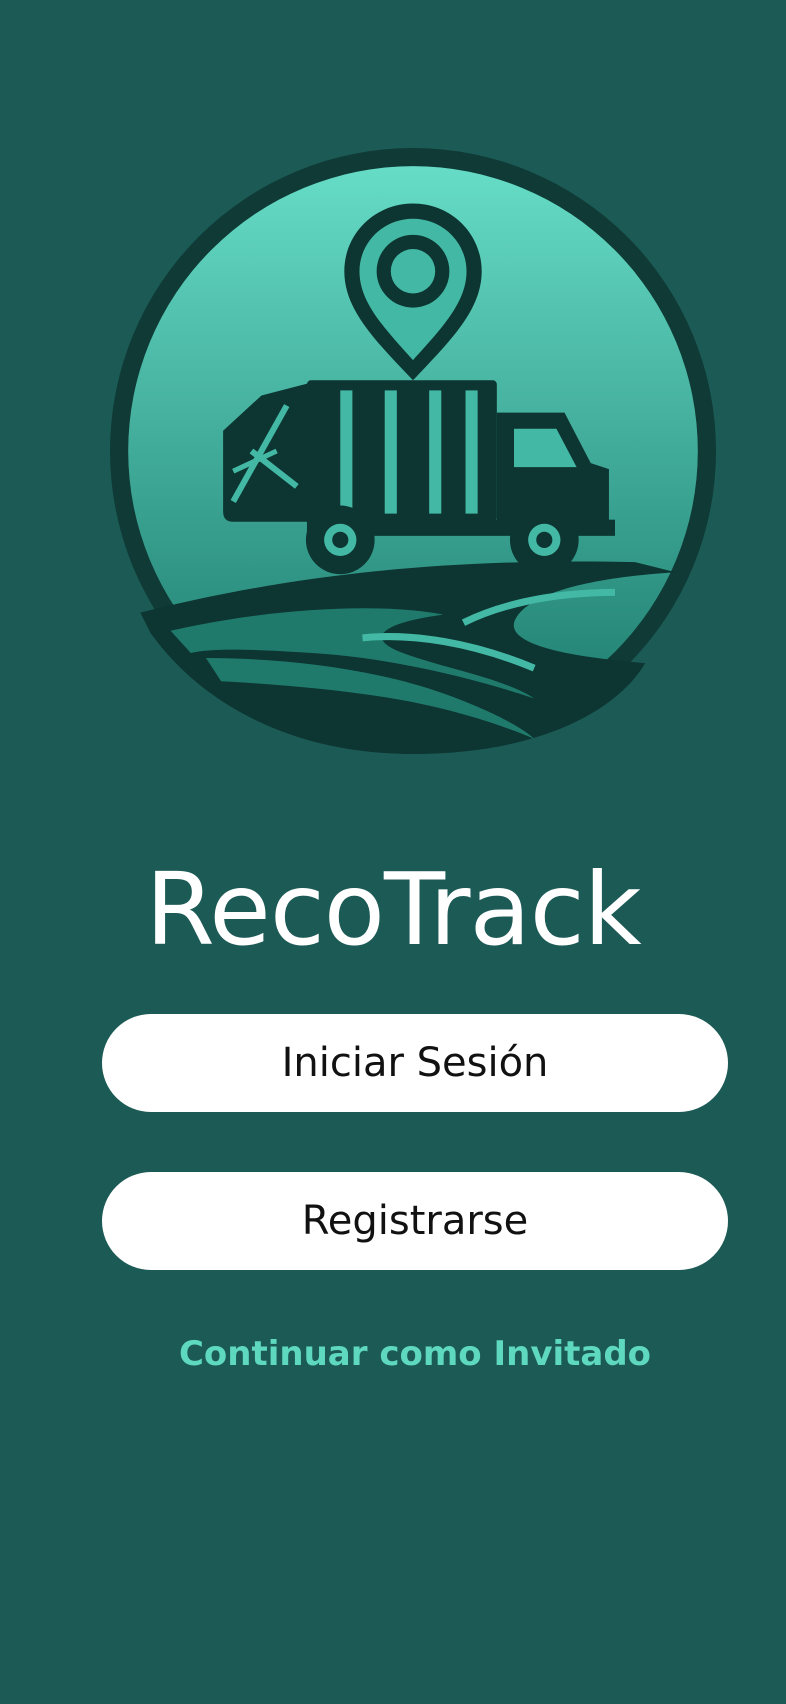 This screenshot has width=786, height=1704. I want to click on continue-as-guest-link: Continuar como Invitado, so click(393, 1354).